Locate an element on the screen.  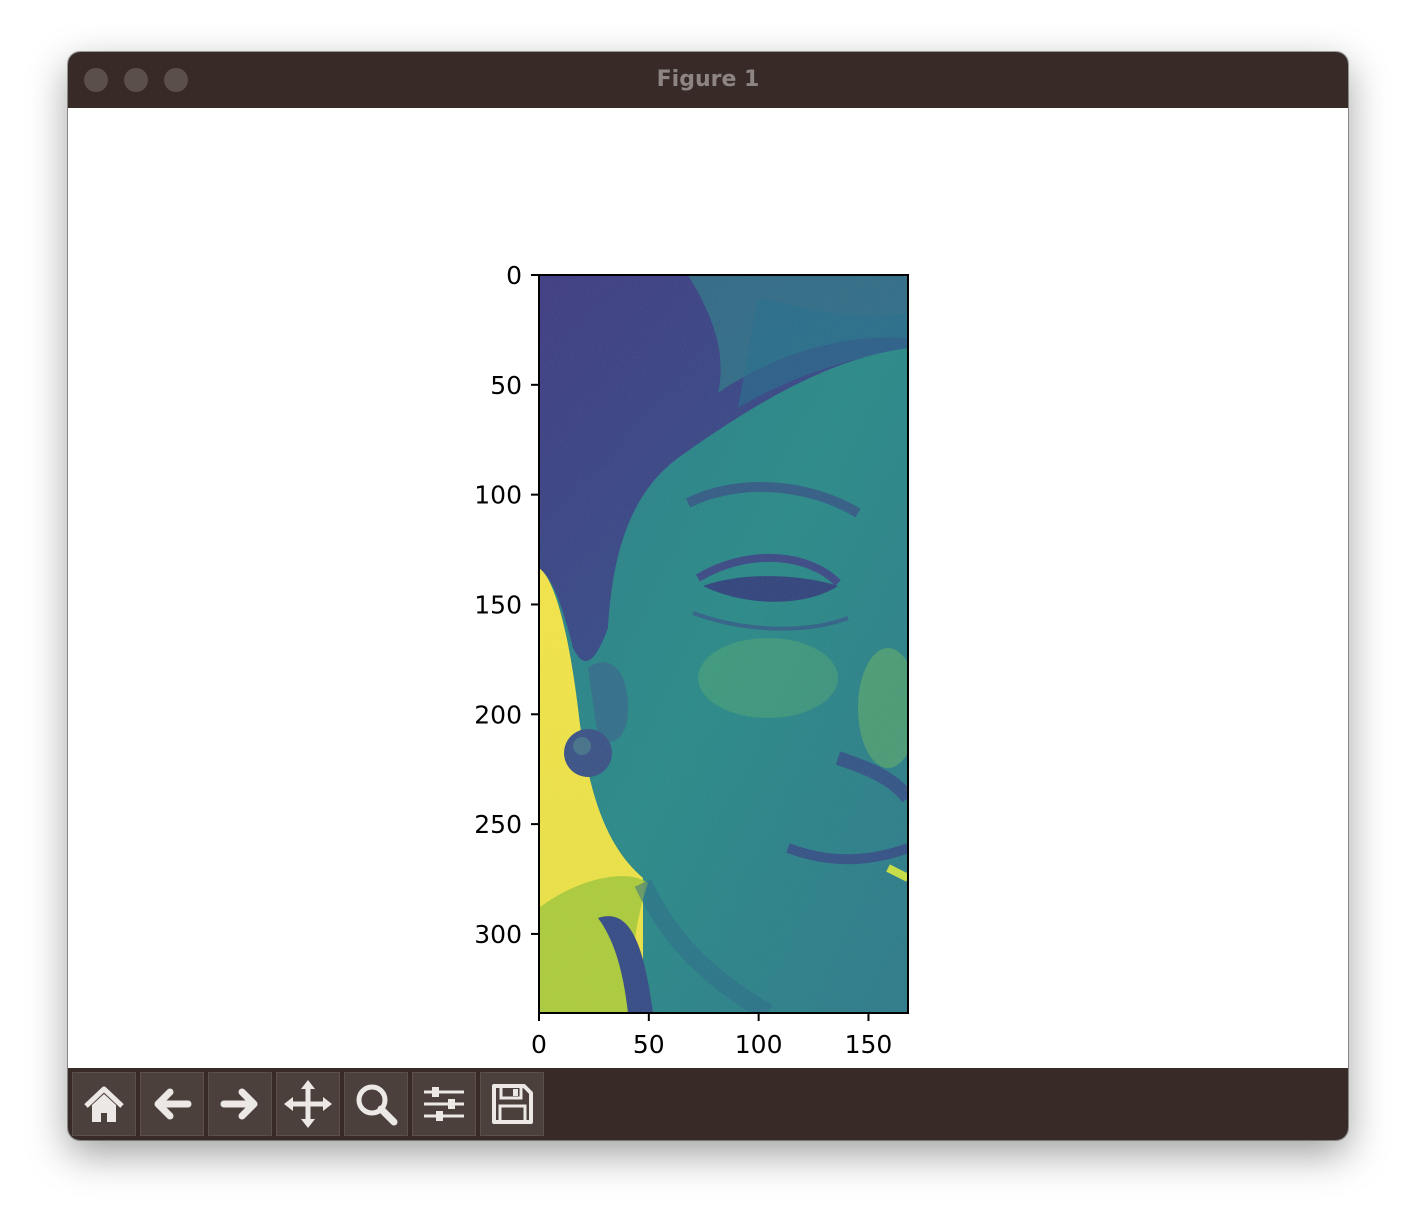
x-tick-label: 150 is located at coordinates (869, 1044).